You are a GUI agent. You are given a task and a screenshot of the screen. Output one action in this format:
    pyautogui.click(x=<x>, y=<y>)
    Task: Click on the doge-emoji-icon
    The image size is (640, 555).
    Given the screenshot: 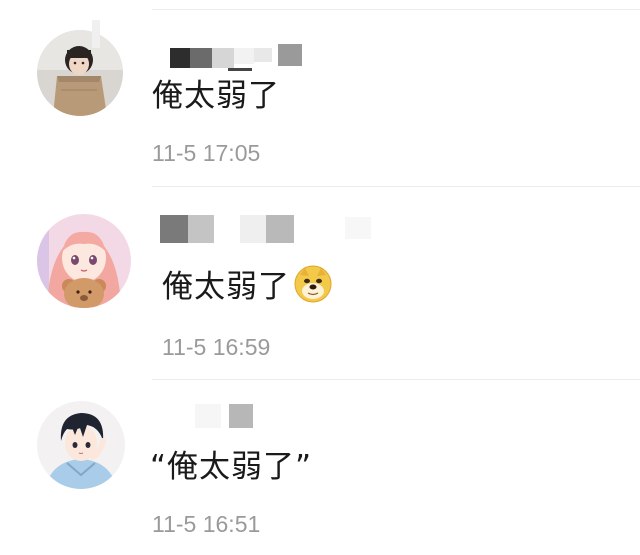 What is the action you would take?
    pyautogui.click(x=313, y=284)
    